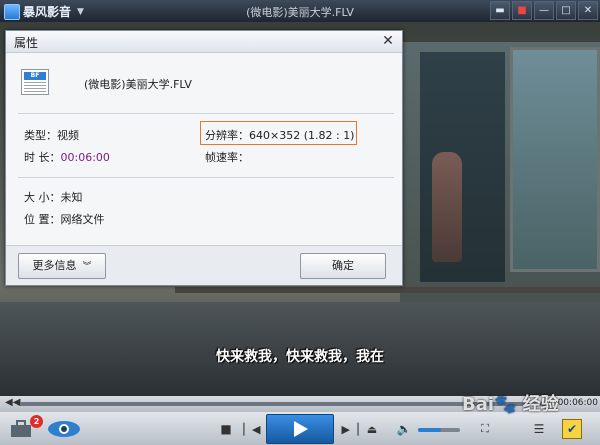 Image resolution: width=600 pixels, height=445 pixels. Describe the element at coordinates (40, 135) in the screenshot. I see `type-label: 类型：` at that location.